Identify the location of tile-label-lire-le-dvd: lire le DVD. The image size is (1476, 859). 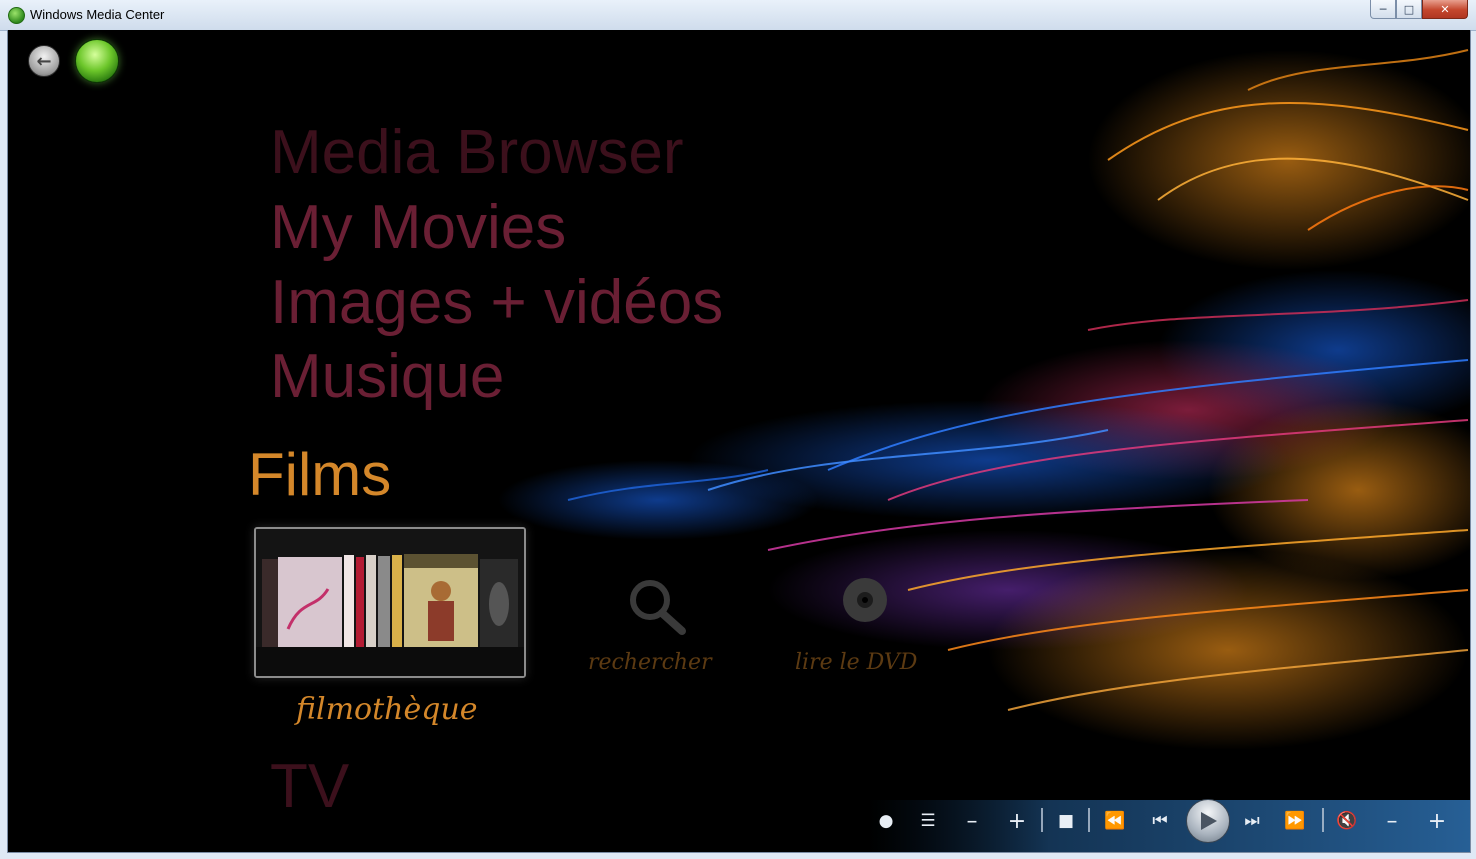
(856, 662).